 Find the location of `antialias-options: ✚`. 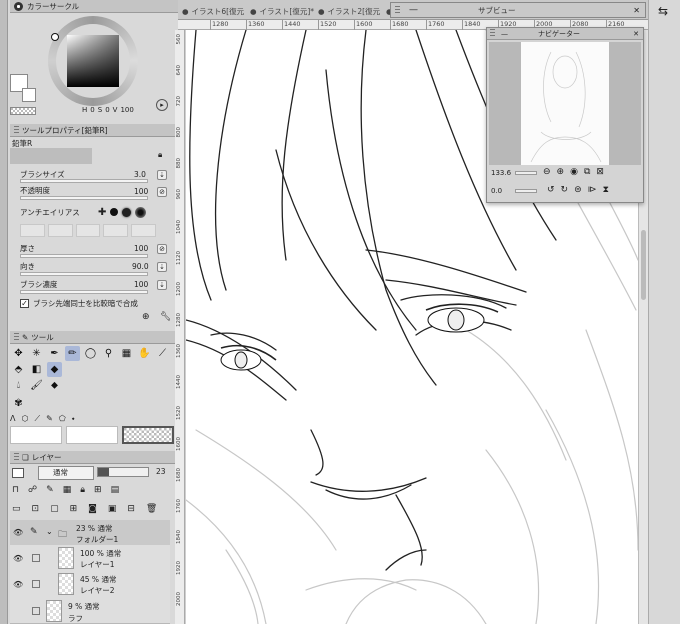

antialias-options: ✚ is located at coordinates (131, 212).